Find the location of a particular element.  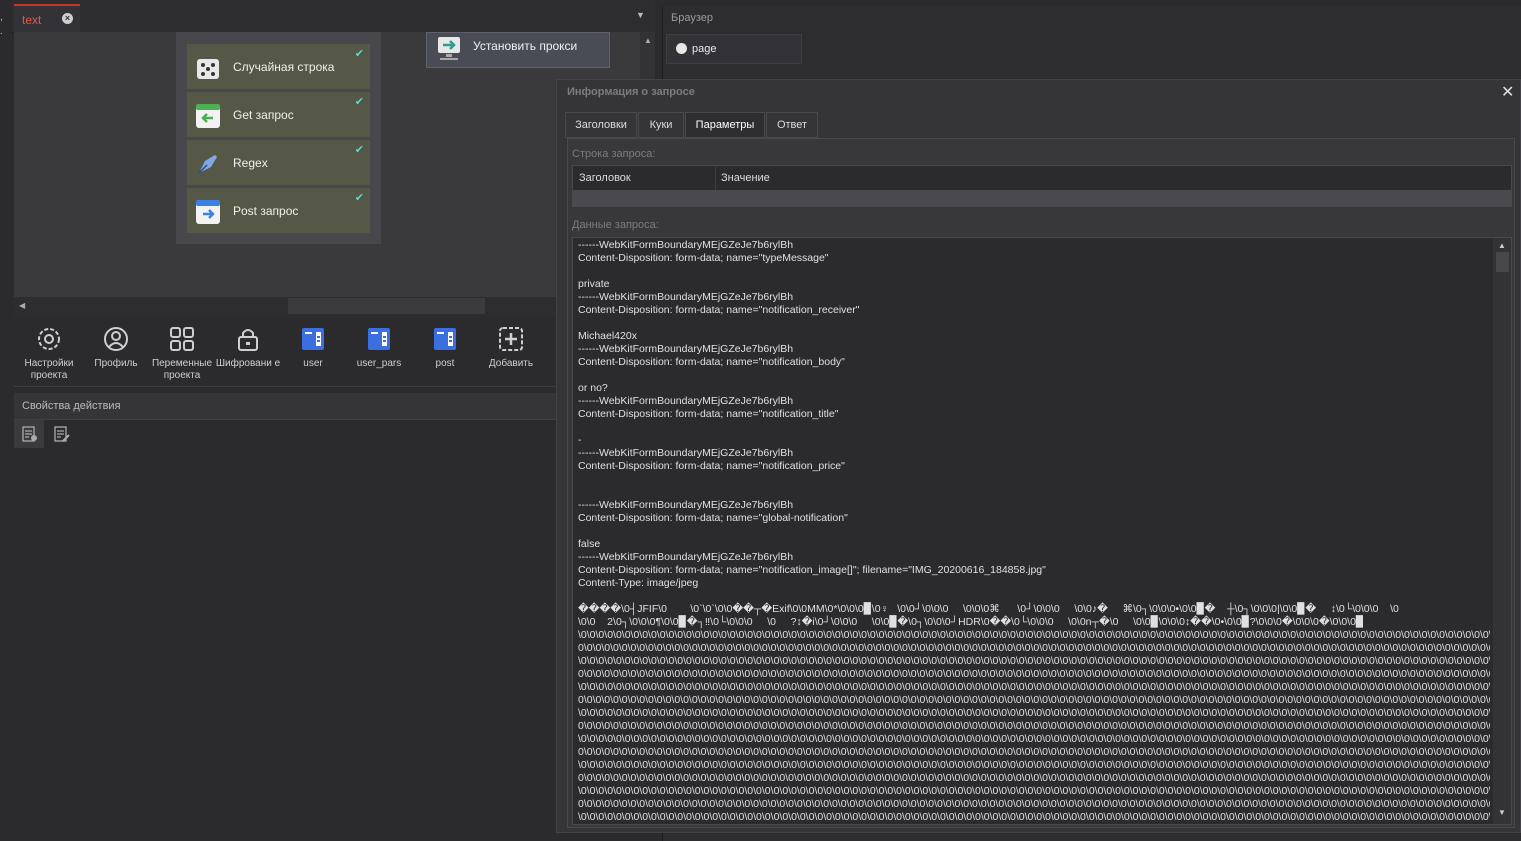

properties-edit-button is located at coordinates (61, 434).